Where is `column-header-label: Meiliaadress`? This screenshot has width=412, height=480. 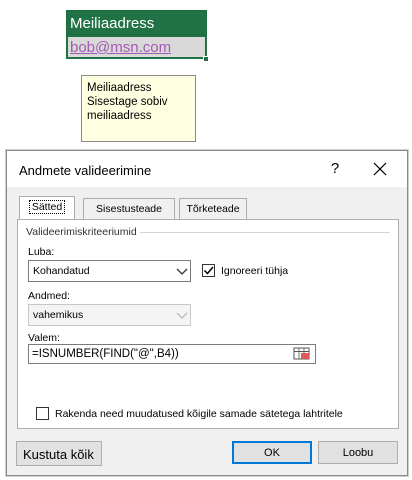 column-header-label: Meiliaadress is located at coordinates (112, 23).